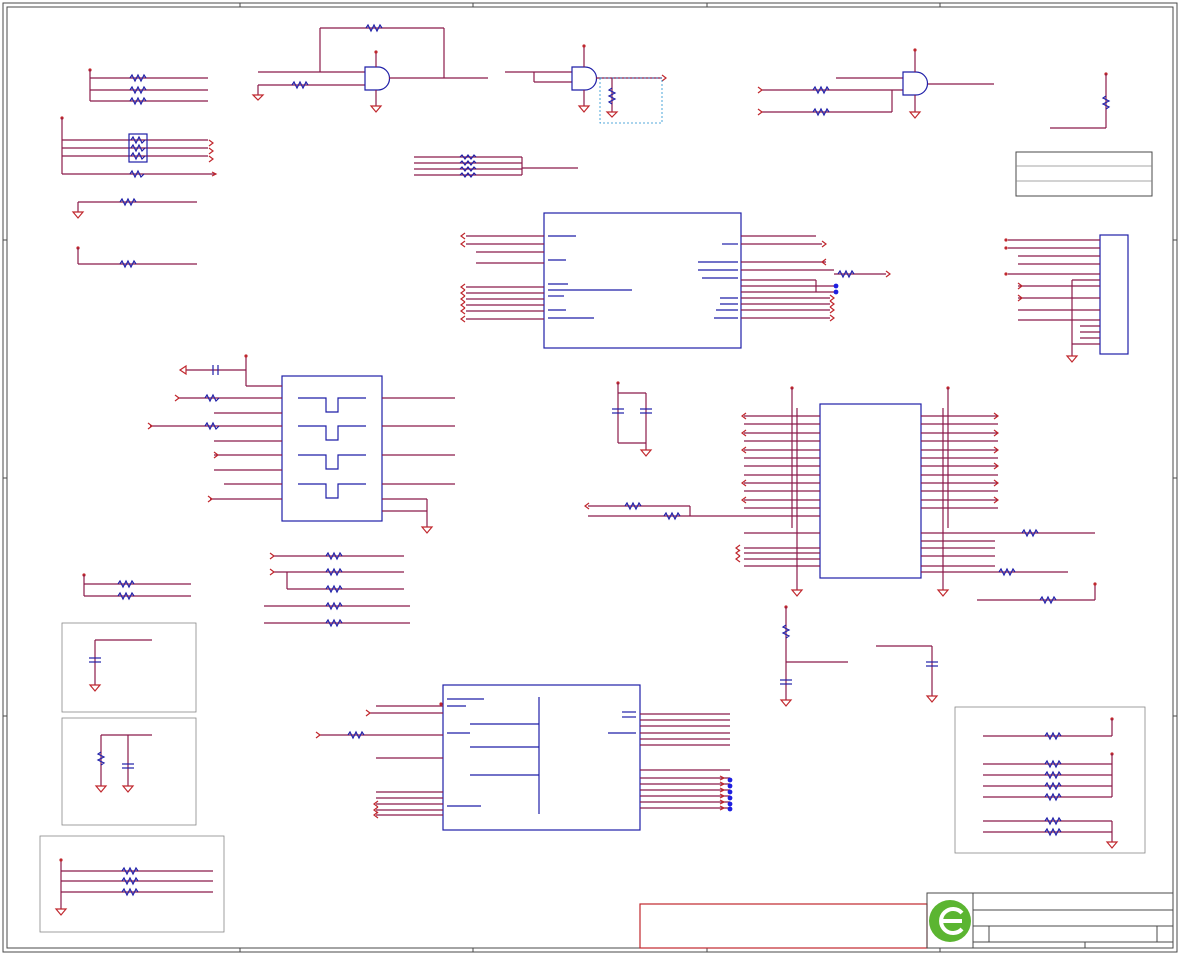 The image size is (1180, 955). Describe the element at coordinates (524, 757) in the screenshot. I see `ic-u4-bottom-center` at that location.